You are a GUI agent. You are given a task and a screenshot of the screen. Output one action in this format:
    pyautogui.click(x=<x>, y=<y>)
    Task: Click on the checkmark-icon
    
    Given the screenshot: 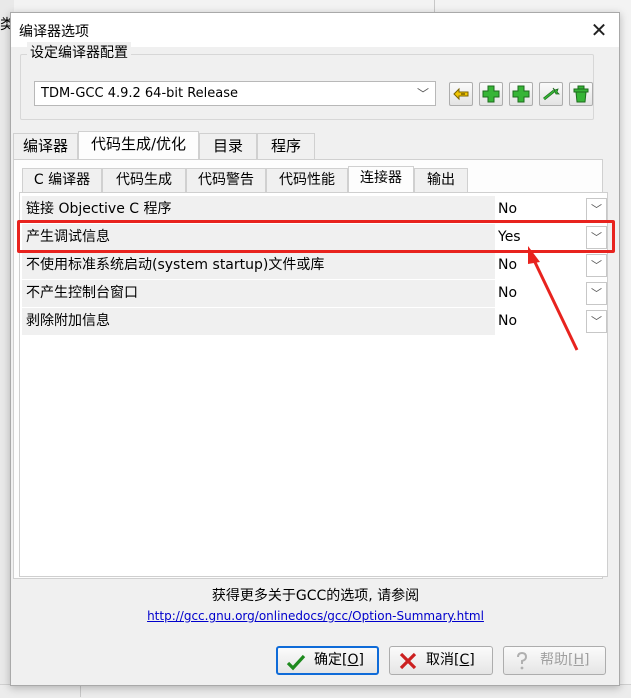 What is the action you would take?
    pyautogui.click(x=296, y=662)
    